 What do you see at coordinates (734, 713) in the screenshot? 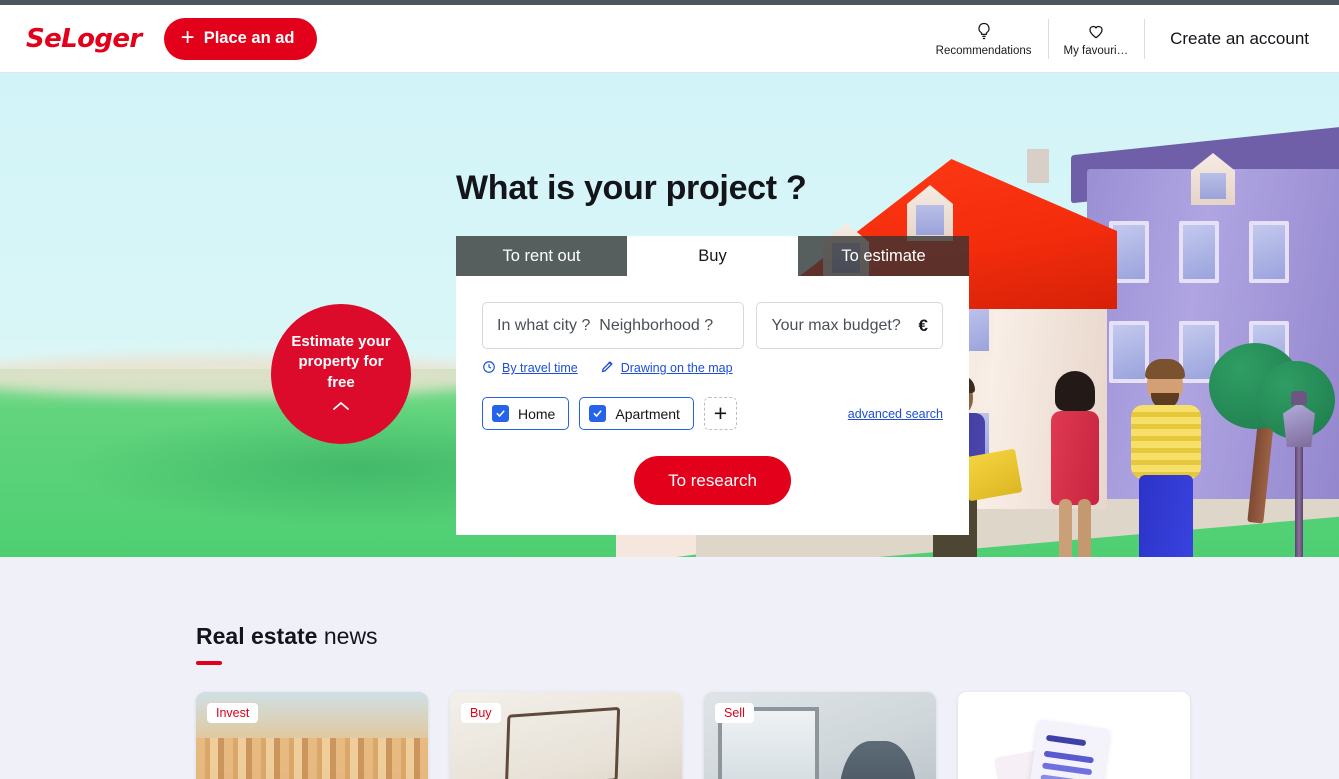
I see `news-card-tag: Sell` at bounding box center [734, 713].